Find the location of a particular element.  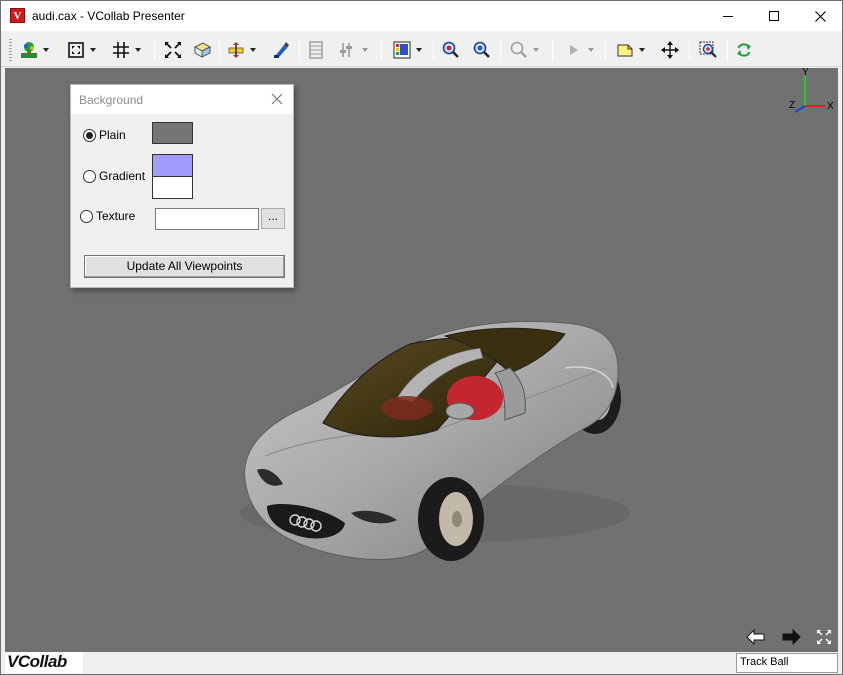

box-select-icon is located at coordinates (202, 50).